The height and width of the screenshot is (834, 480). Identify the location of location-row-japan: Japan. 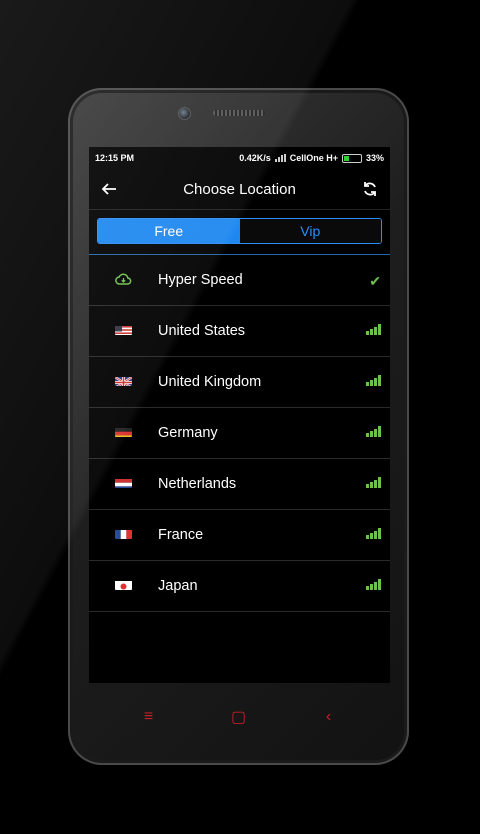
(239, 586).